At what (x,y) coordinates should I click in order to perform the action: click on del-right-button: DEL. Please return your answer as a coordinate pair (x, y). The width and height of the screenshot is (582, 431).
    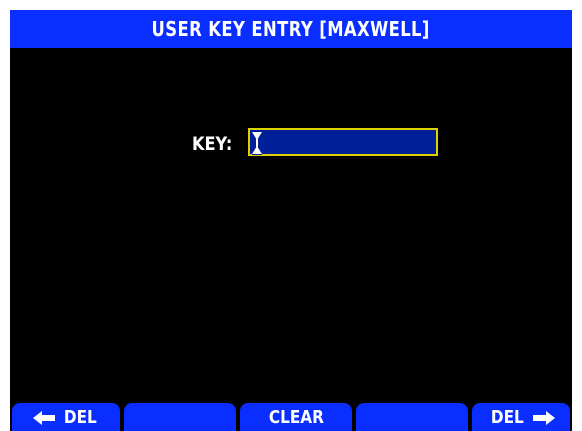
    Looking at the image, I should click on (521, 417).